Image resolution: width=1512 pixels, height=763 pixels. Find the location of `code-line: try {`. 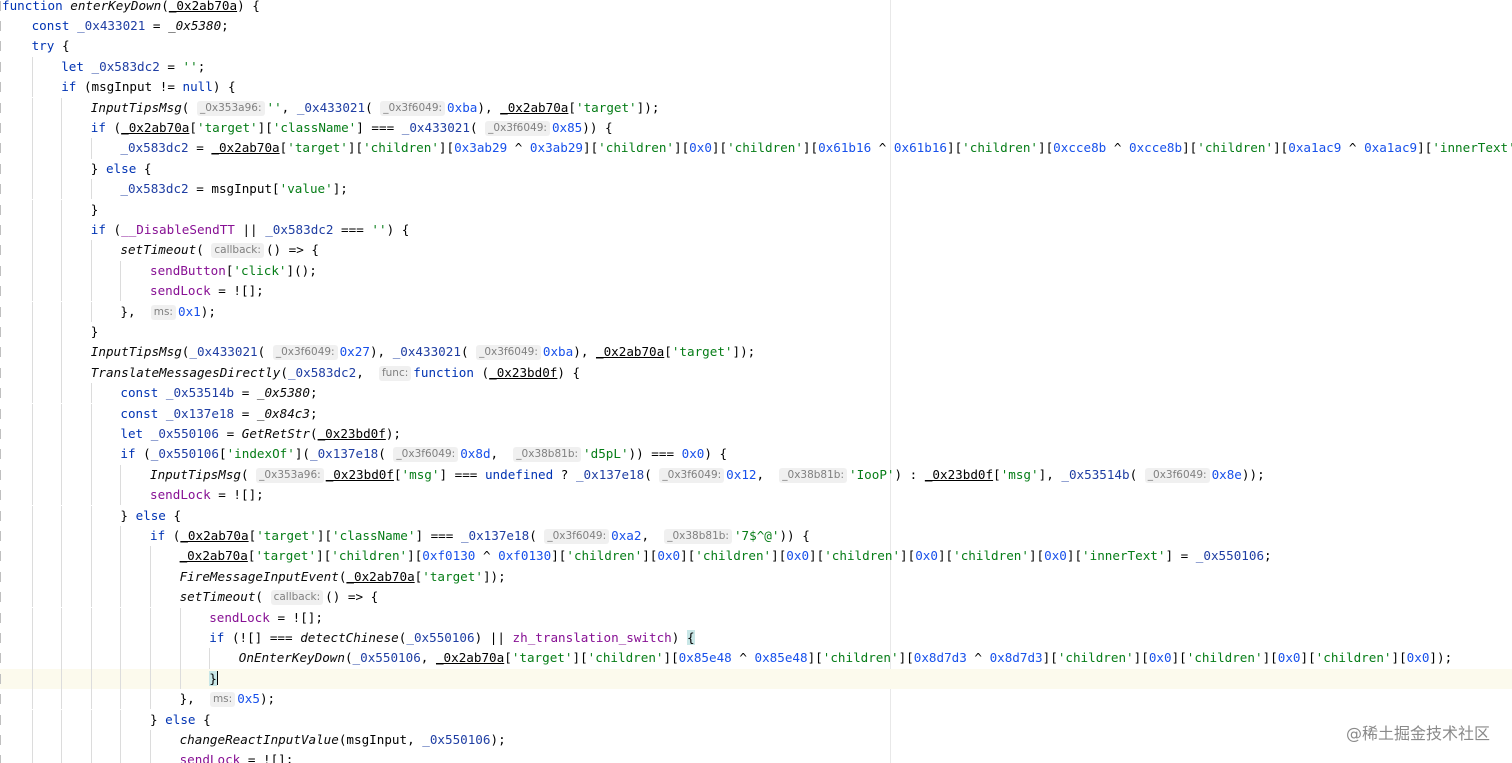

code-line: try { is located at coordinates (756, 46).